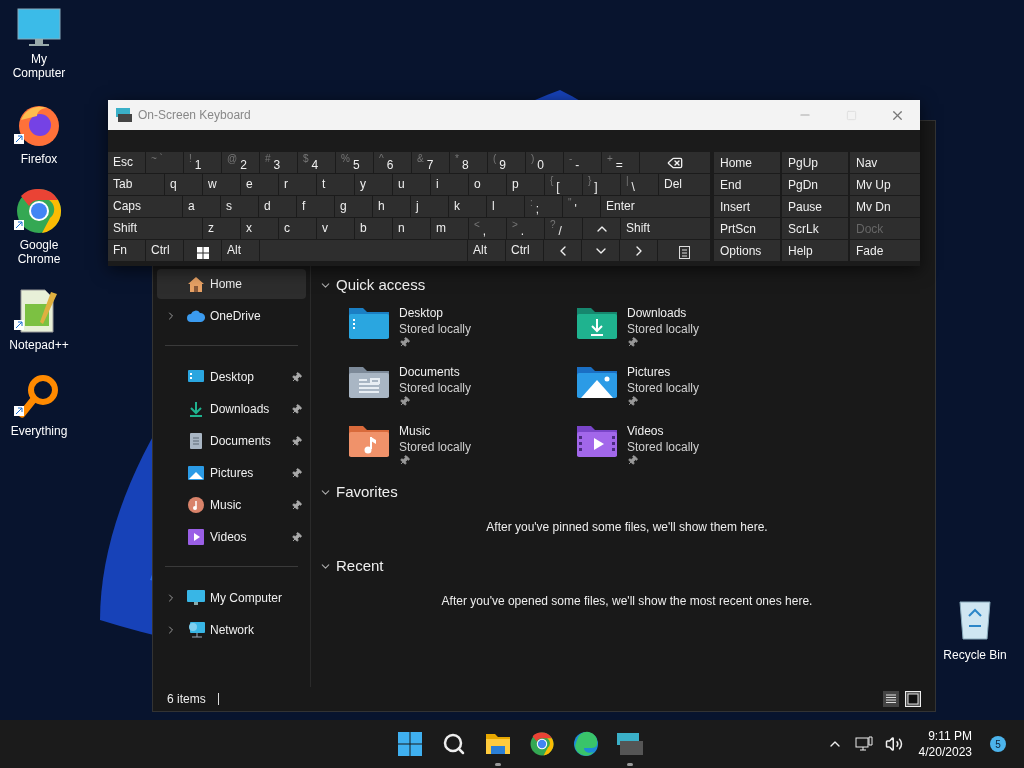 The image size is (1024, 768). I want to click on keyboard-key: Home, so click(747, 162).